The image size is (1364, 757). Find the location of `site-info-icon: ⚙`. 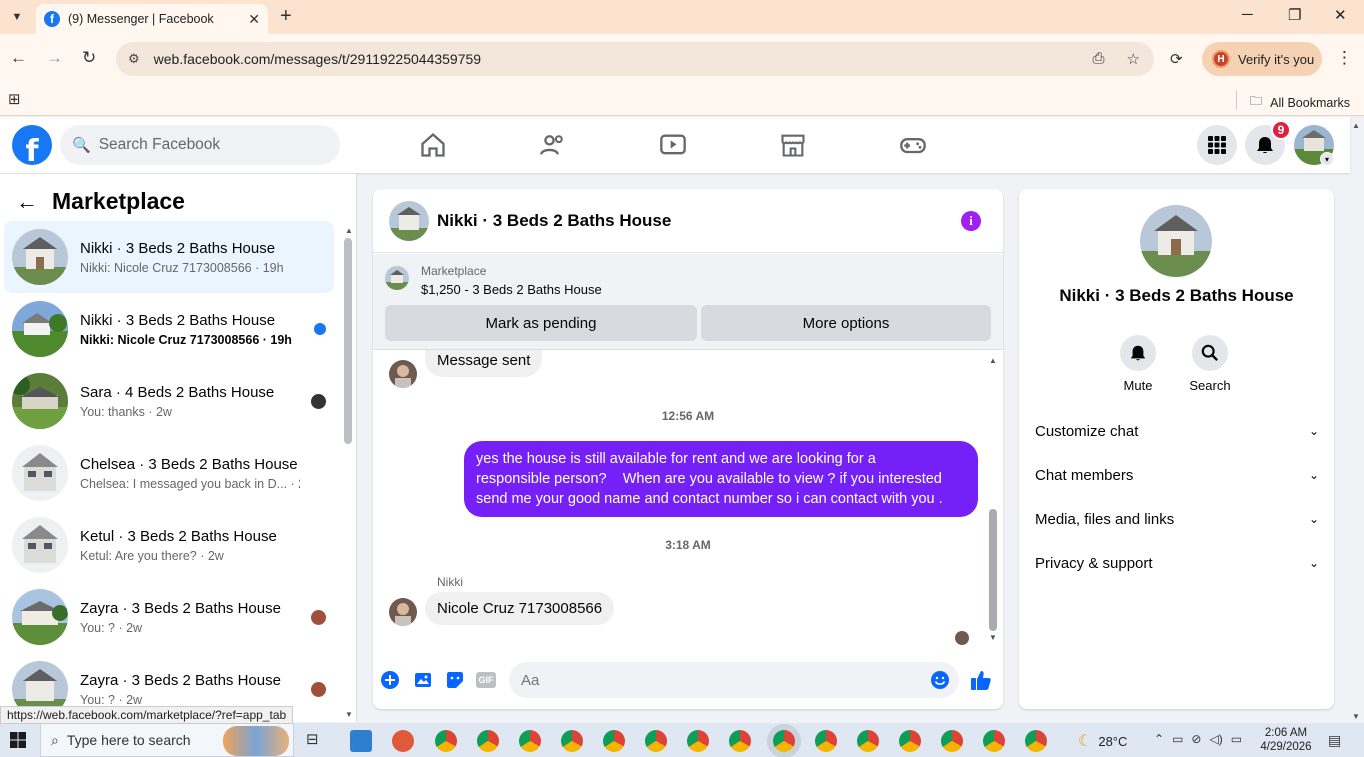

site-info-icon: ⚙ is located at coordinates (134, 59).